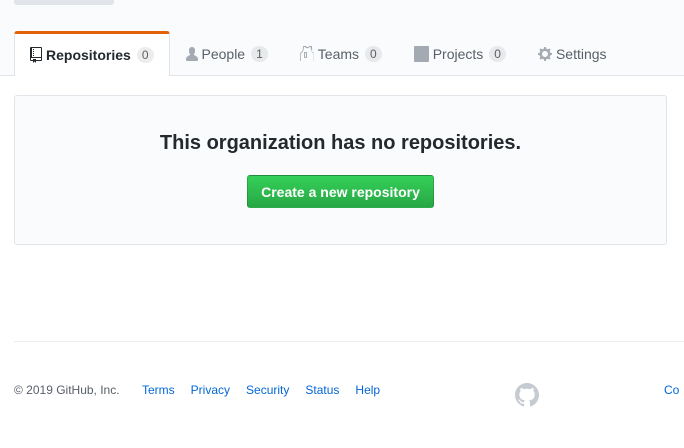  I want to click on copyright-text: © 2019 GitHub, Inc., so click(67, 390).